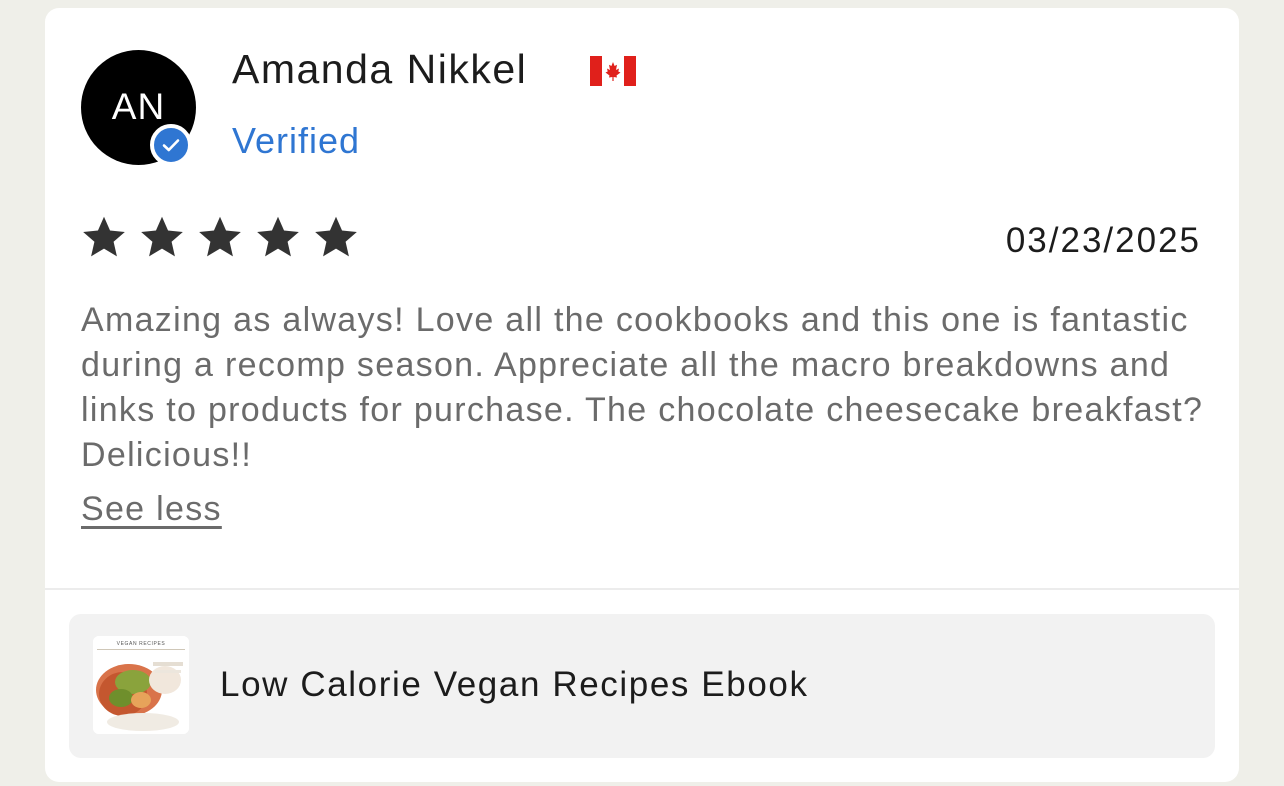 The height and width of the screenshot is (786, 1284). I want to click on ebook-cover-image: VEGAN RECIPES, so click(141, 685).